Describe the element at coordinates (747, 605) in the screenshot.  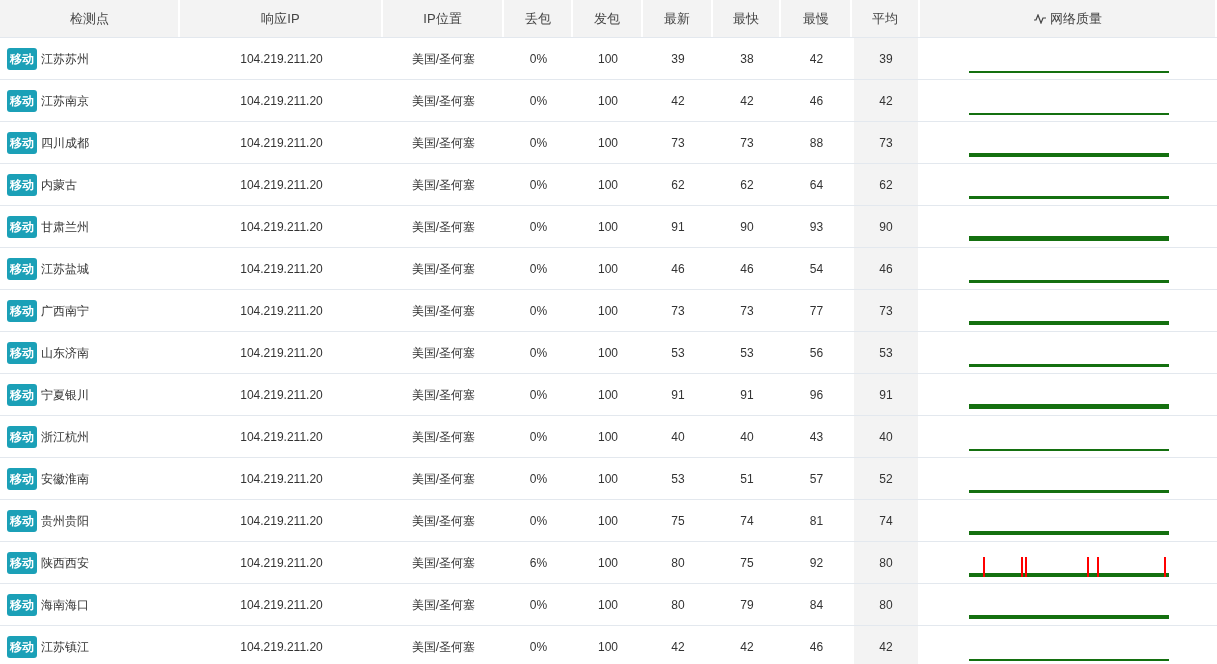
I see `table-cell-text: 79` at that location.